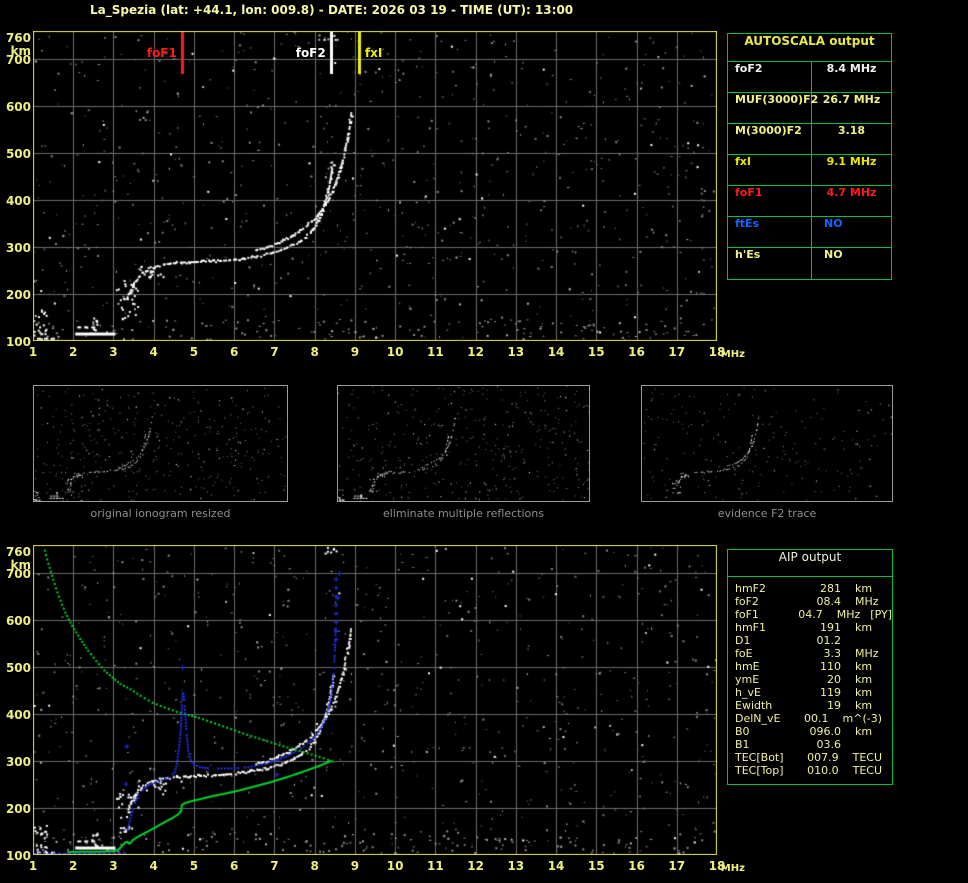 The image size is (968, 883). Describe the element at coordinates (810, 588) in the screenshot. I see `aip-row-hmF2: hmF2 281 km` at that location.